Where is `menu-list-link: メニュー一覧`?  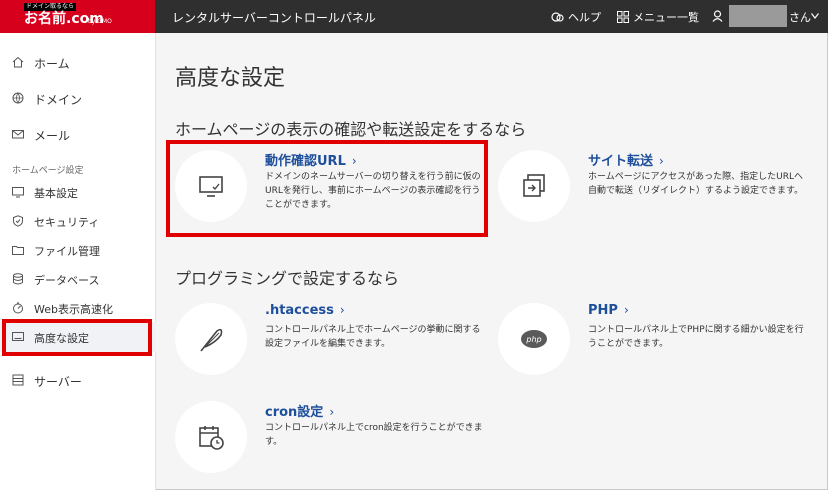 menu-list-link: メニュー一覧 is located at coordinates (658, 17).